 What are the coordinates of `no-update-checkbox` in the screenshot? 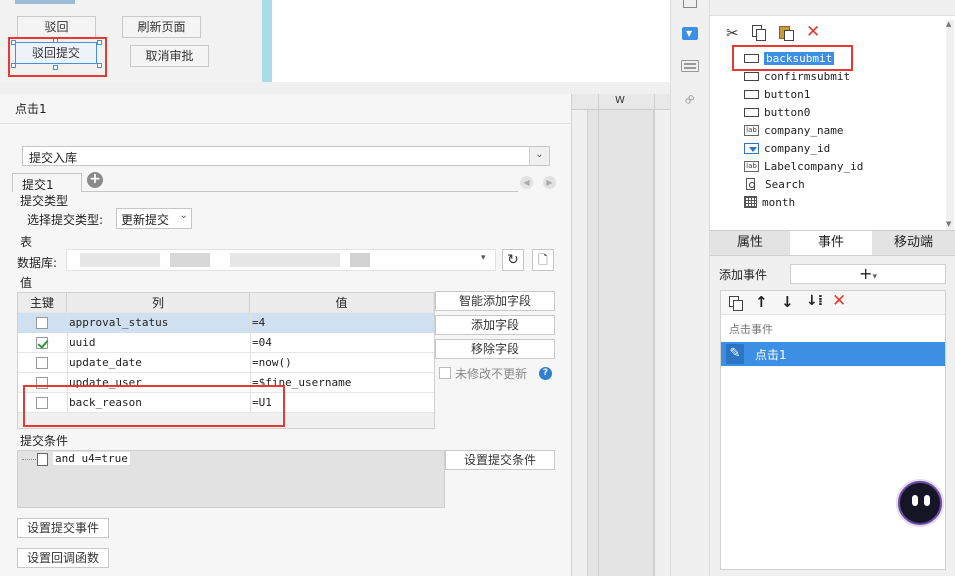 It's located at (445, 373).